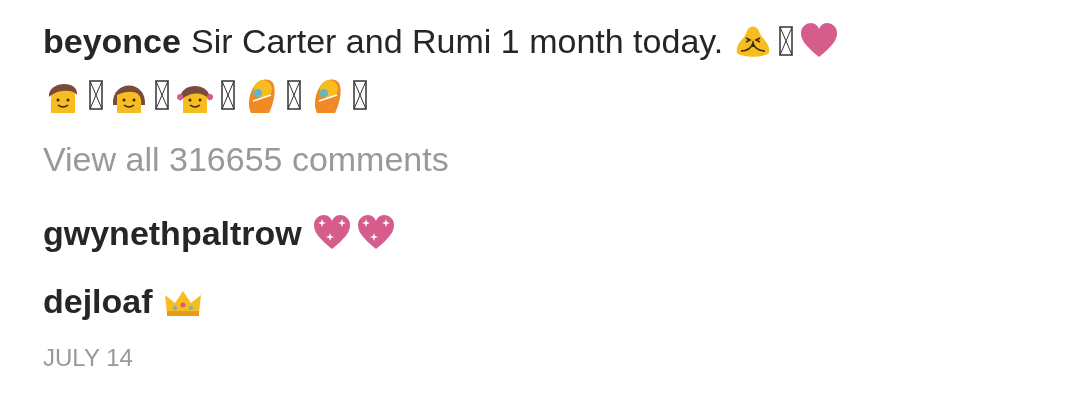 Image resolution: width=1080 pixels, height=412 pixels. What do you see at coordinates (98, 301) in the screenshot?
I see `username: dejloaf` at bounding box center [98, 301].